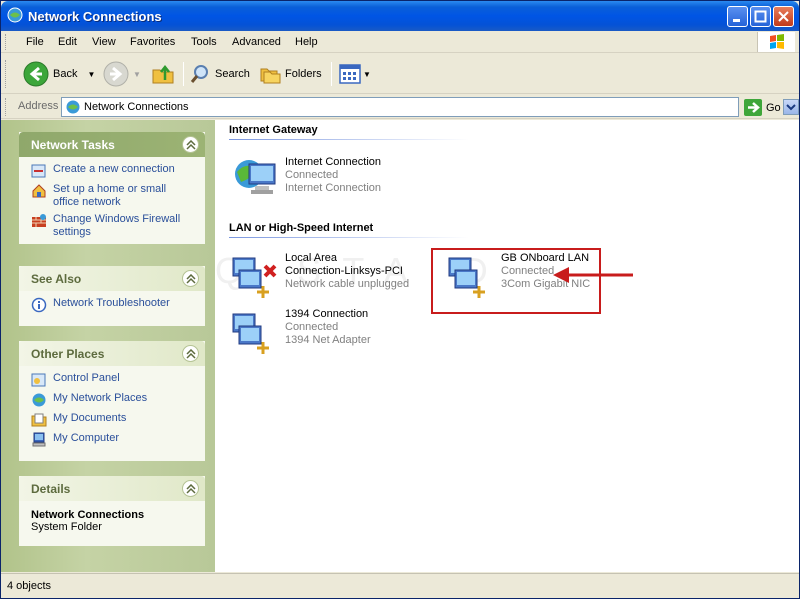  Describe the element at coordinates (306, 42) in the screenshot. I see `menu-help: Help` at that location.